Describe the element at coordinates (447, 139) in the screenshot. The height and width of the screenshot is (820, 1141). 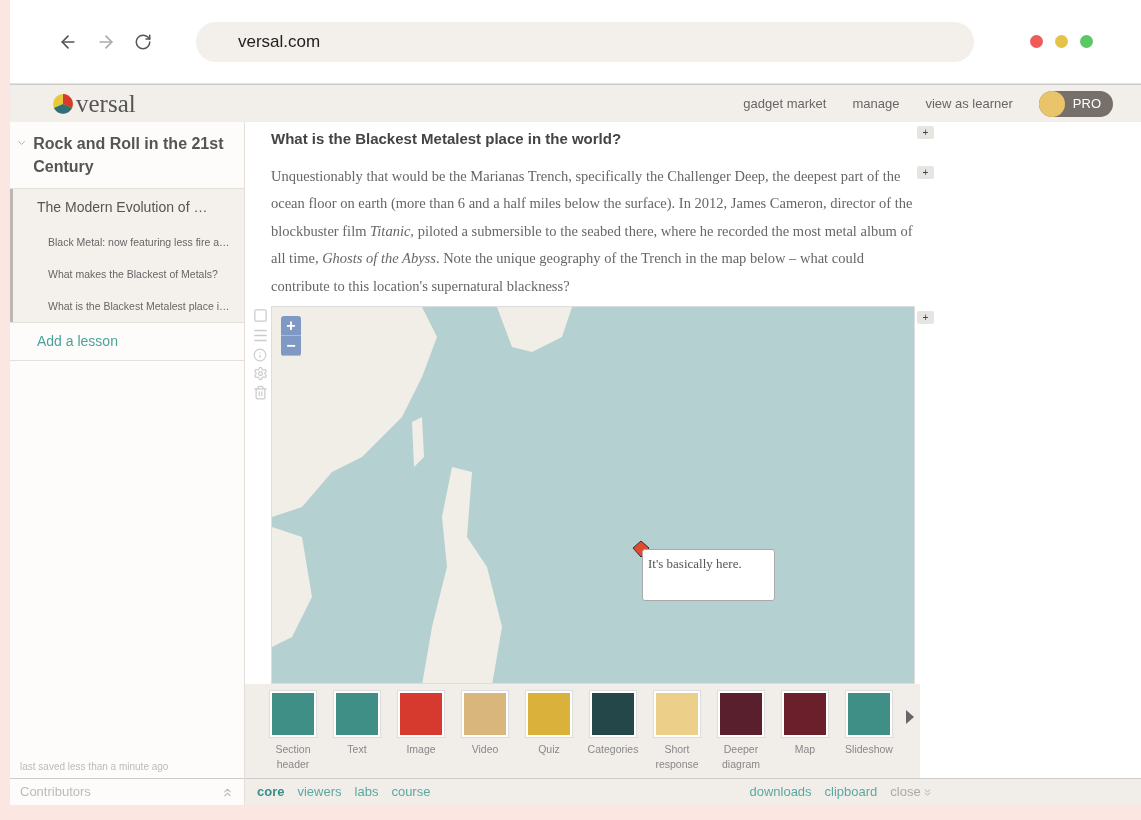
I see `page-heading: What is the Blackest Metalest place in the world?` at that location.